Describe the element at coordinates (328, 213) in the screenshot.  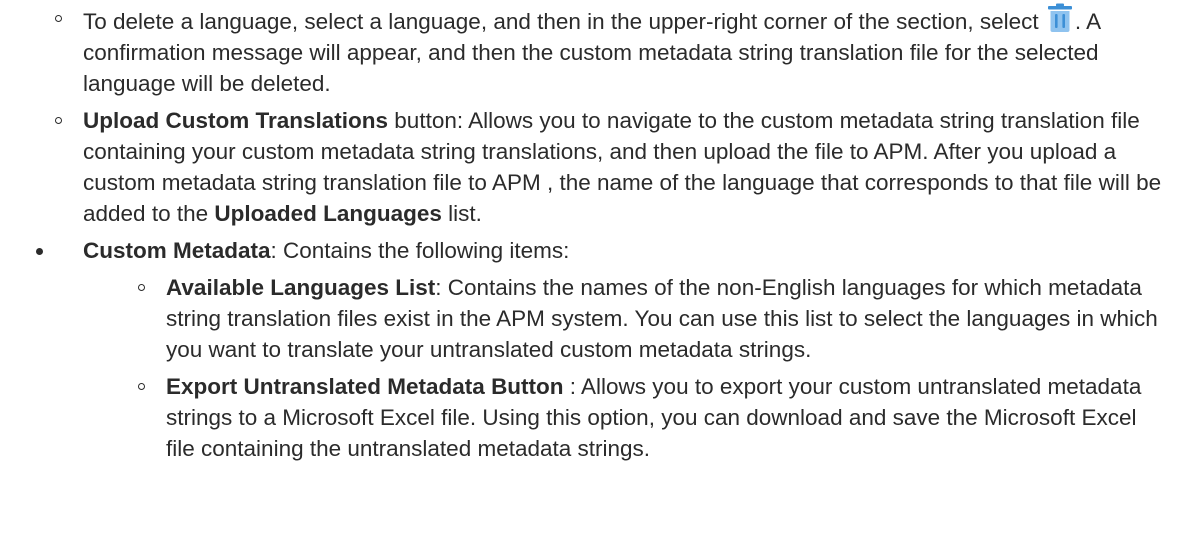
I see `uploaded-languages-label: Uploaded Languages` at that location.